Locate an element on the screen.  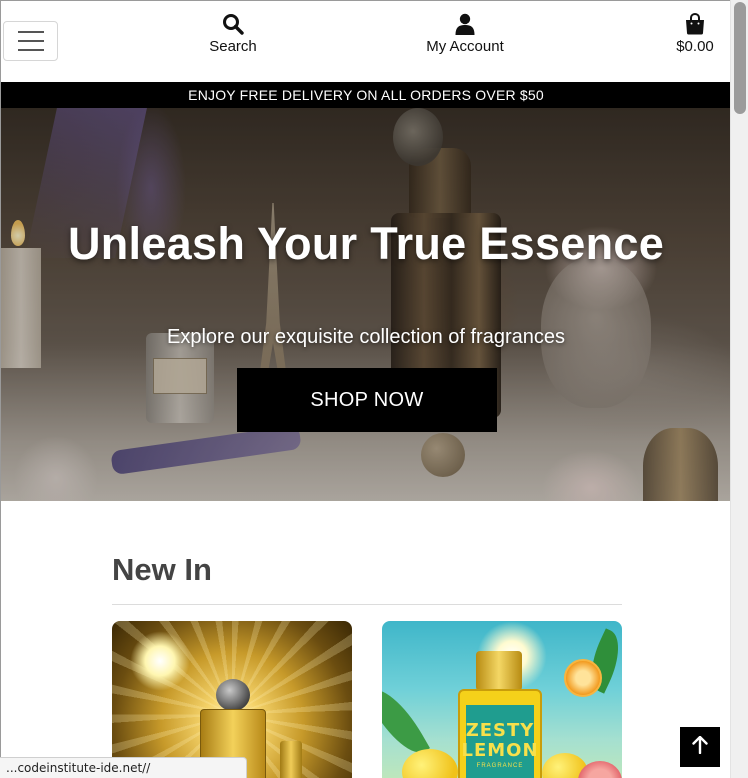
shopping-bag-link: $0.00 is located at coordinates (695, 32).